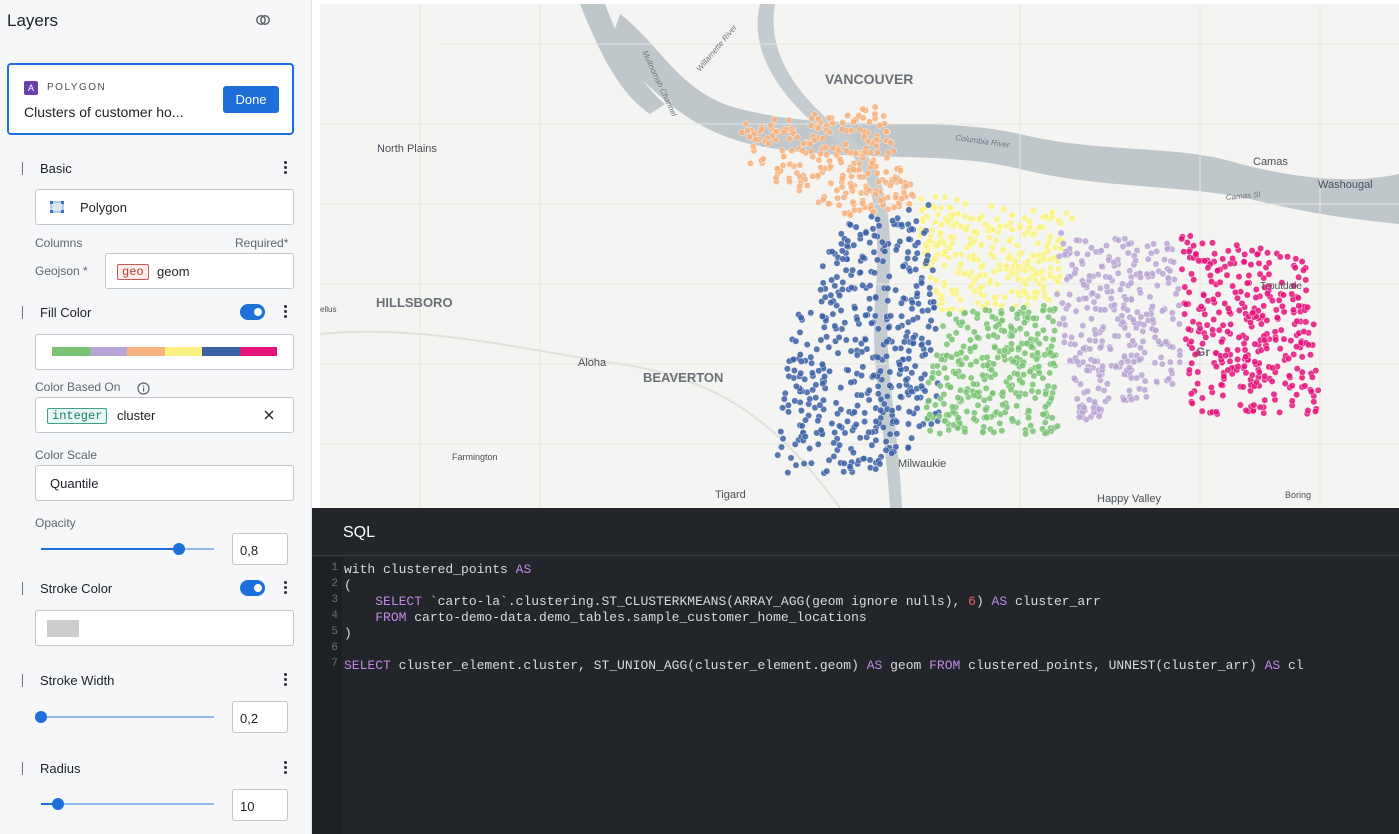 Image resolution: width=1399 pixels, height=834 pixels. Describe the element at coordinates (263, 20) in the screenshot. I see `link-icon` at that location.